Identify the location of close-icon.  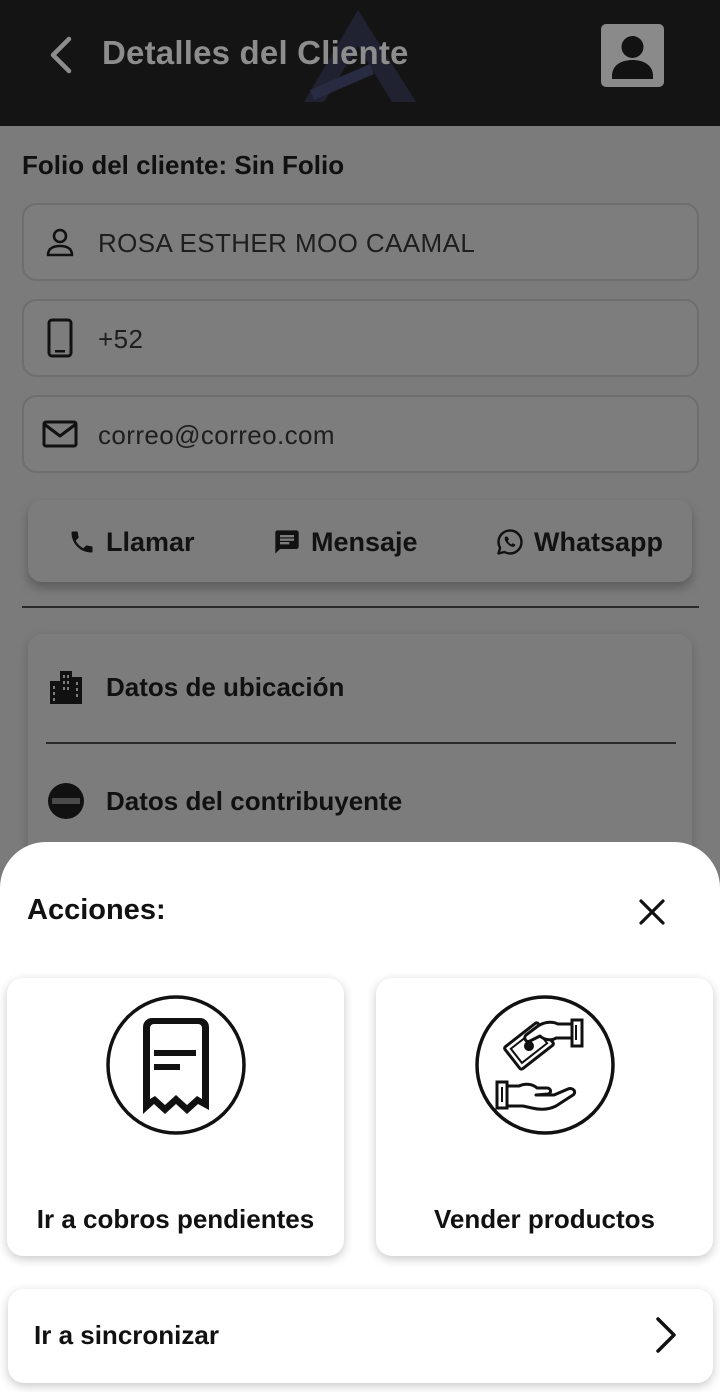
(652, 912).